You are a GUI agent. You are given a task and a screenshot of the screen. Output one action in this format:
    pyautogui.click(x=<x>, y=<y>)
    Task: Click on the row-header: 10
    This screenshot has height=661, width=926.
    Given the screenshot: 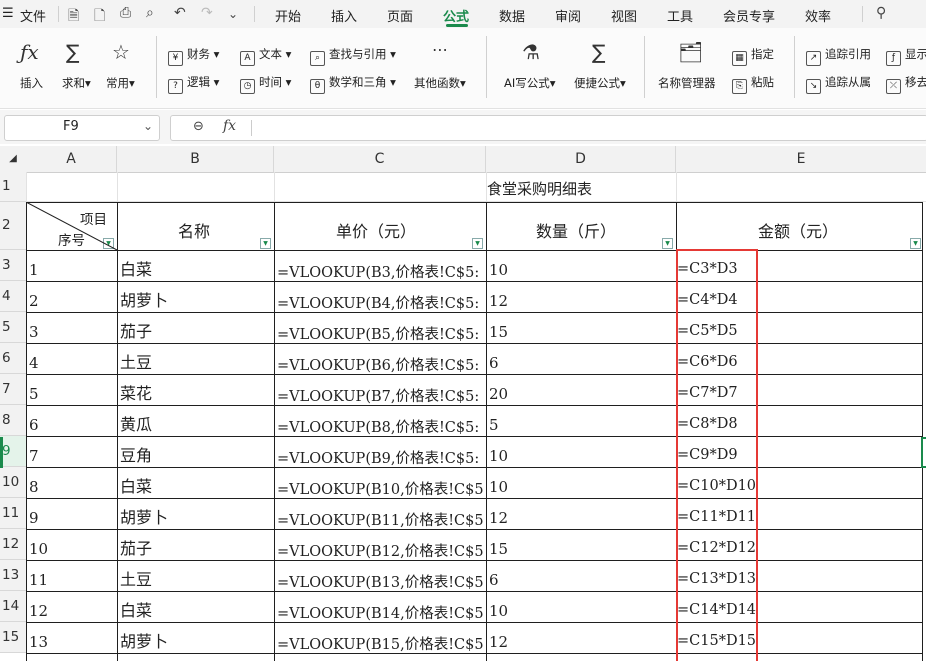 What is the action you would take?
    pyautogui.click(x=13, y=482)
    